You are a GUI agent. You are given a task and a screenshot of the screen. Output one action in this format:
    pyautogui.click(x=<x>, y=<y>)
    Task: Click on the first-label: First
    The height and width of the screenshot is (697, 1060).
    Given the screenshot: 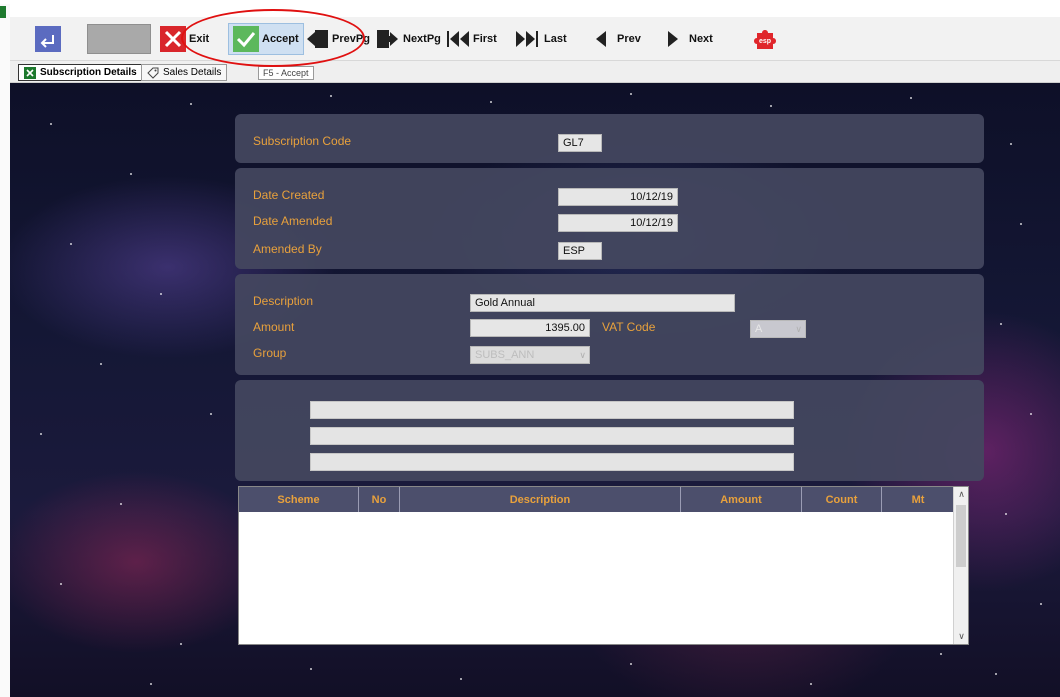 What is the action you would take?
    pyautogui.click(x=485, y=39)
    